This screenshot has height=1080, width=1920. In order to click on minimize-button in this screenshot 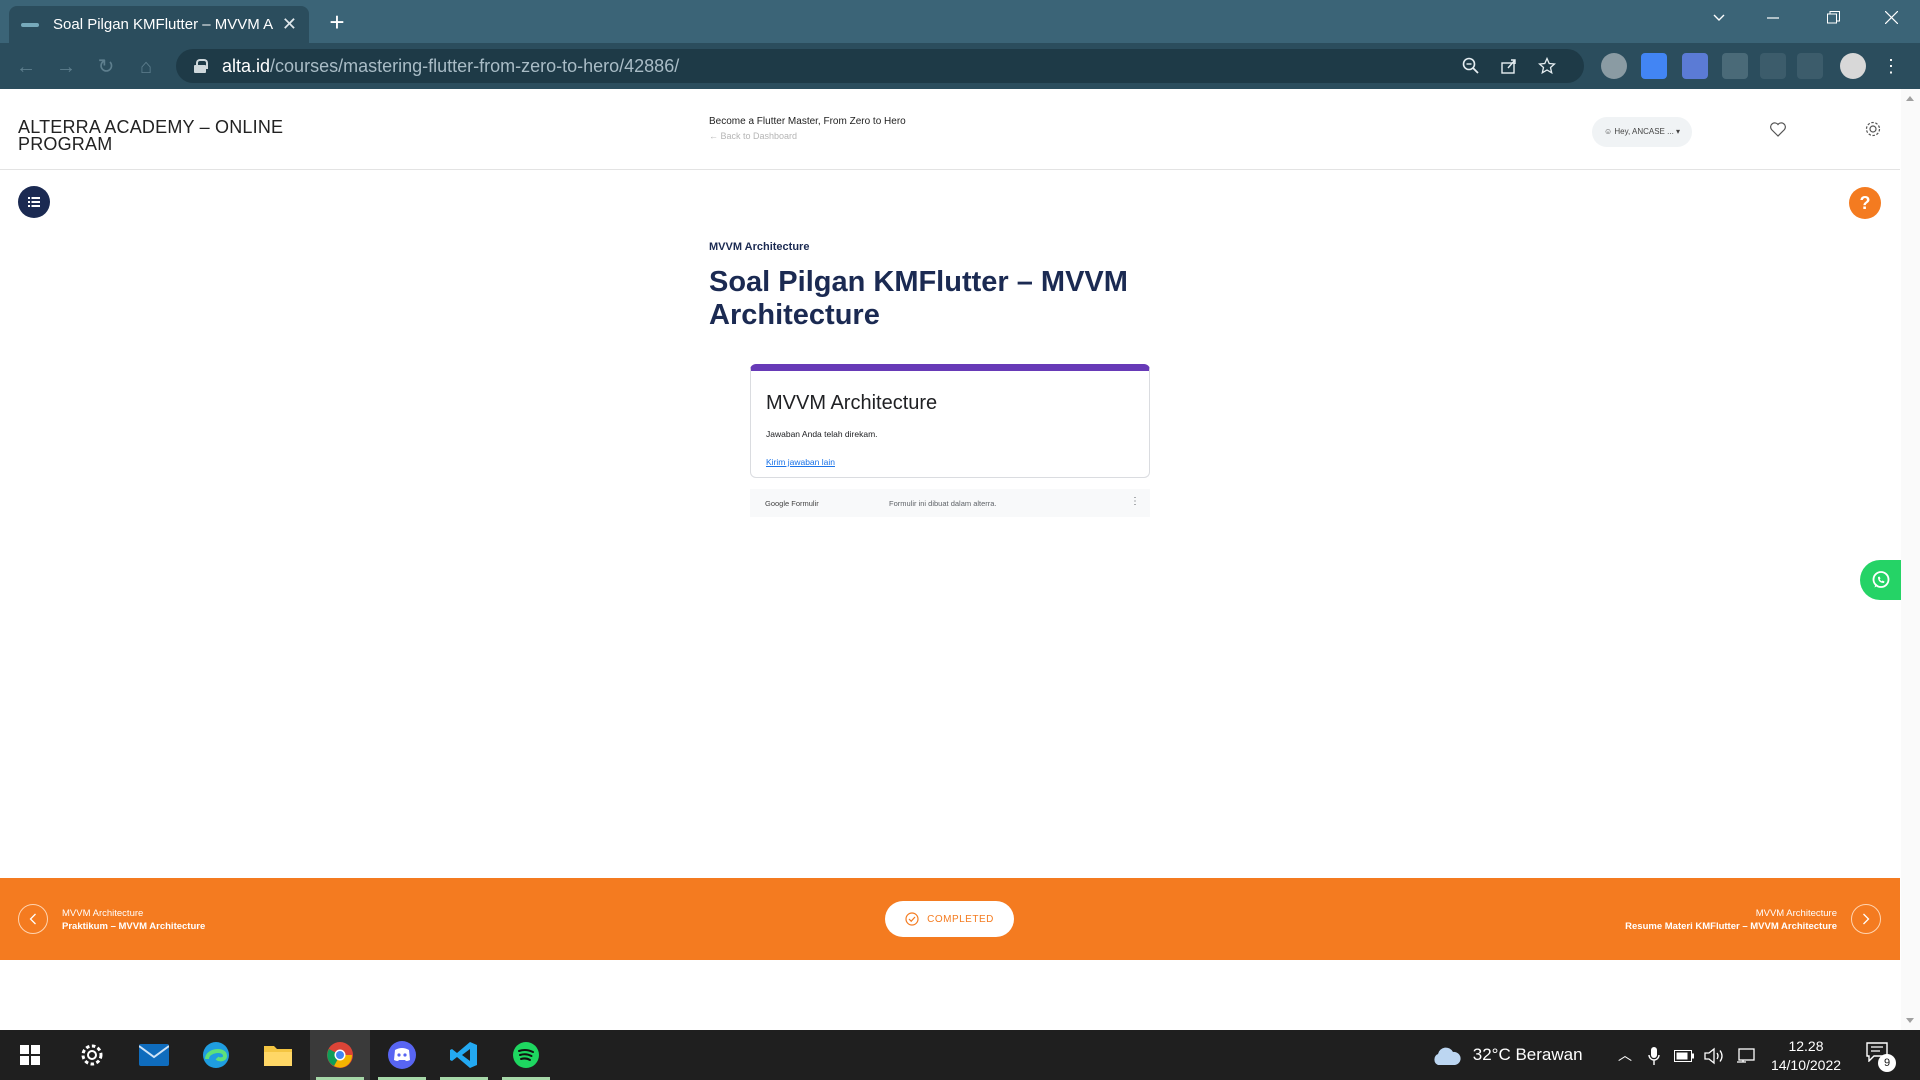, I will do `click(1773, 19)`.